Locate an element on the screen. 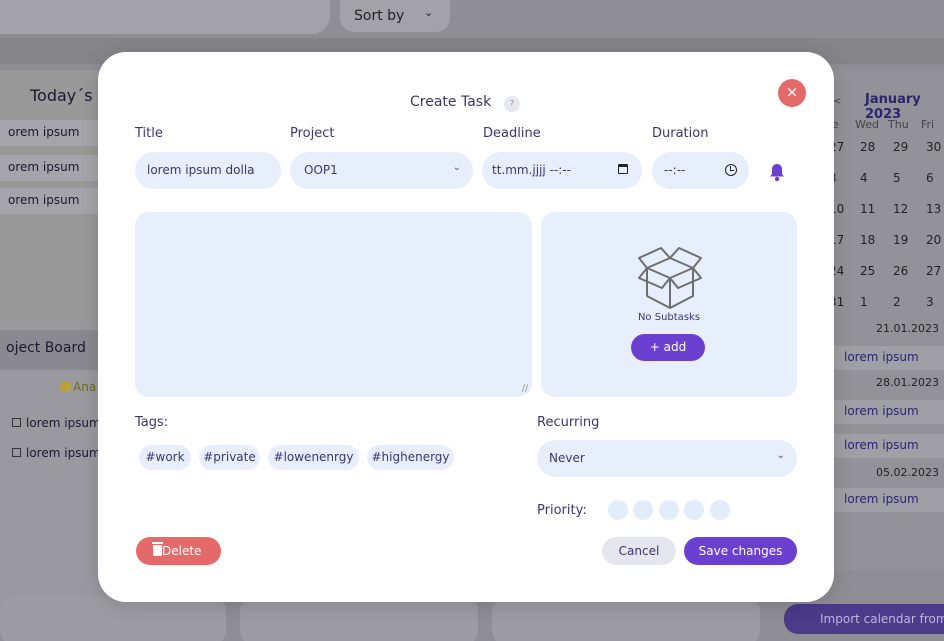 This screenshot has width=944, height=641. background-search-bar is located at coordinates (165, 17).